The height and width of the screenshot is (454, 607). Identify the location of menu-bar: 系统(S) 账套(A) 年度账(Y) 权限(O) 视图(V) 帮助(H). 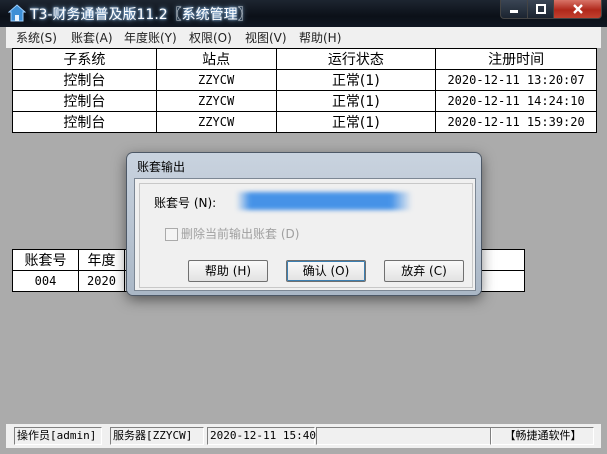
(303, 37).